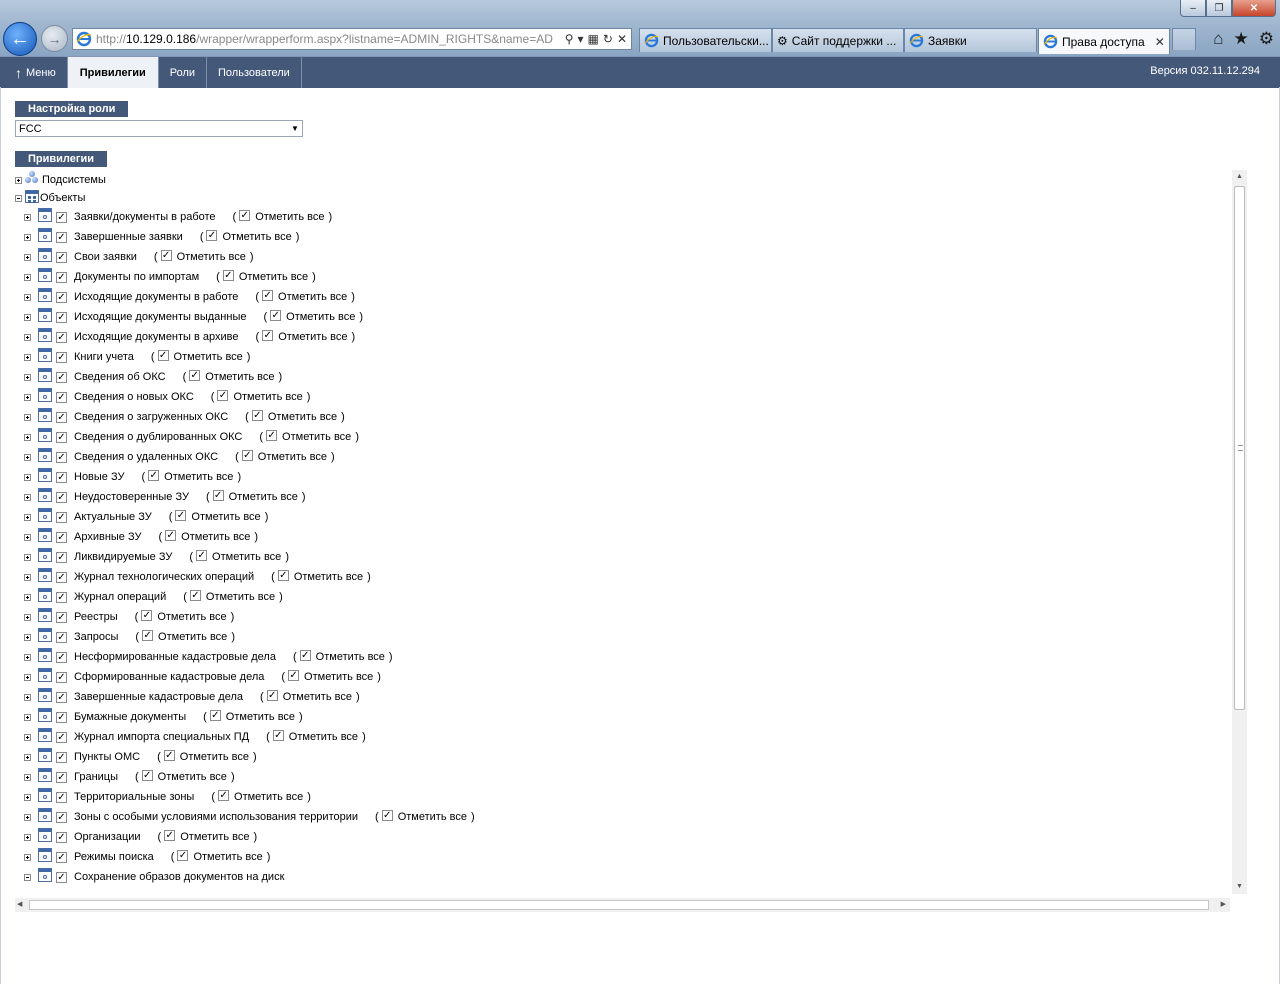 This screenshot has width=1280, height=984. I want to click on scroll-up-icon: ▲, so click(1239, 177).